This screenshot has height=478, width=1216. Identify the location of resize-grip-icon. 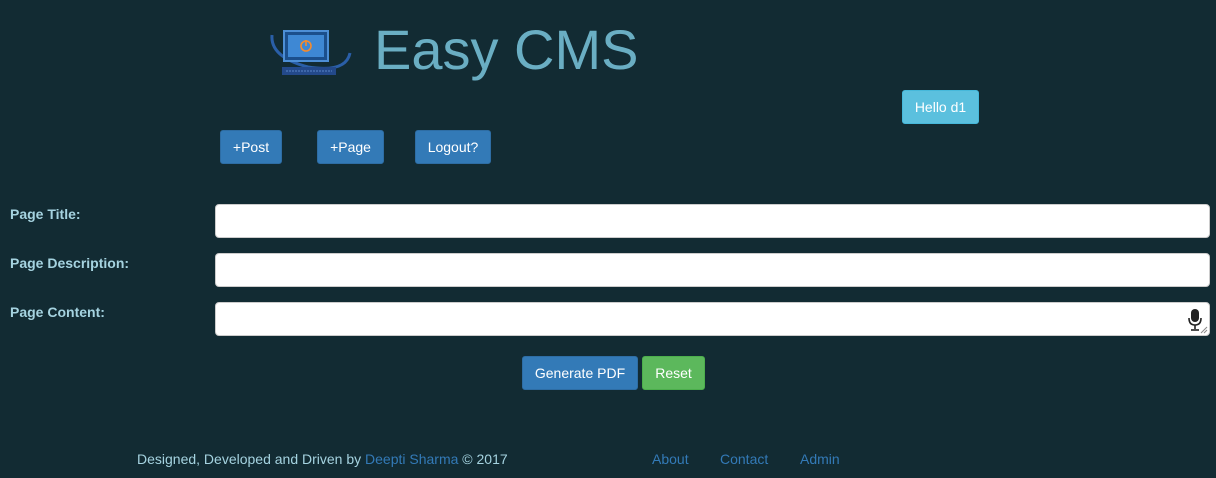
(1204, 330).